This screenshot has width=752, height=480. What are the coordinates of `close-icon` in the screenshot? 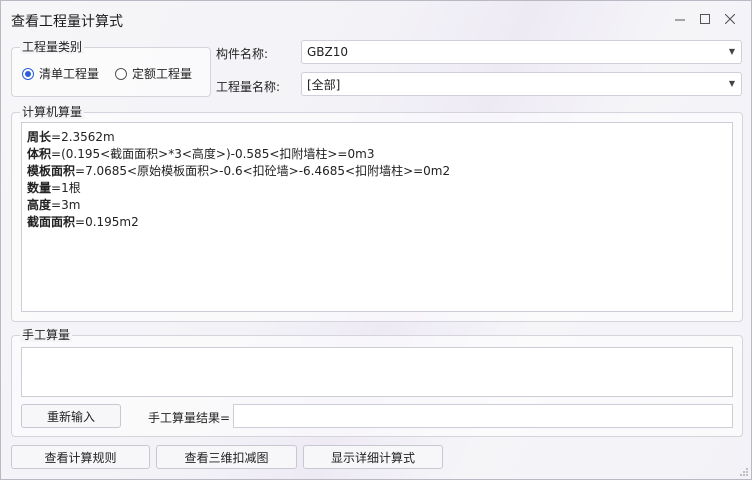 It's located at (730, 19).